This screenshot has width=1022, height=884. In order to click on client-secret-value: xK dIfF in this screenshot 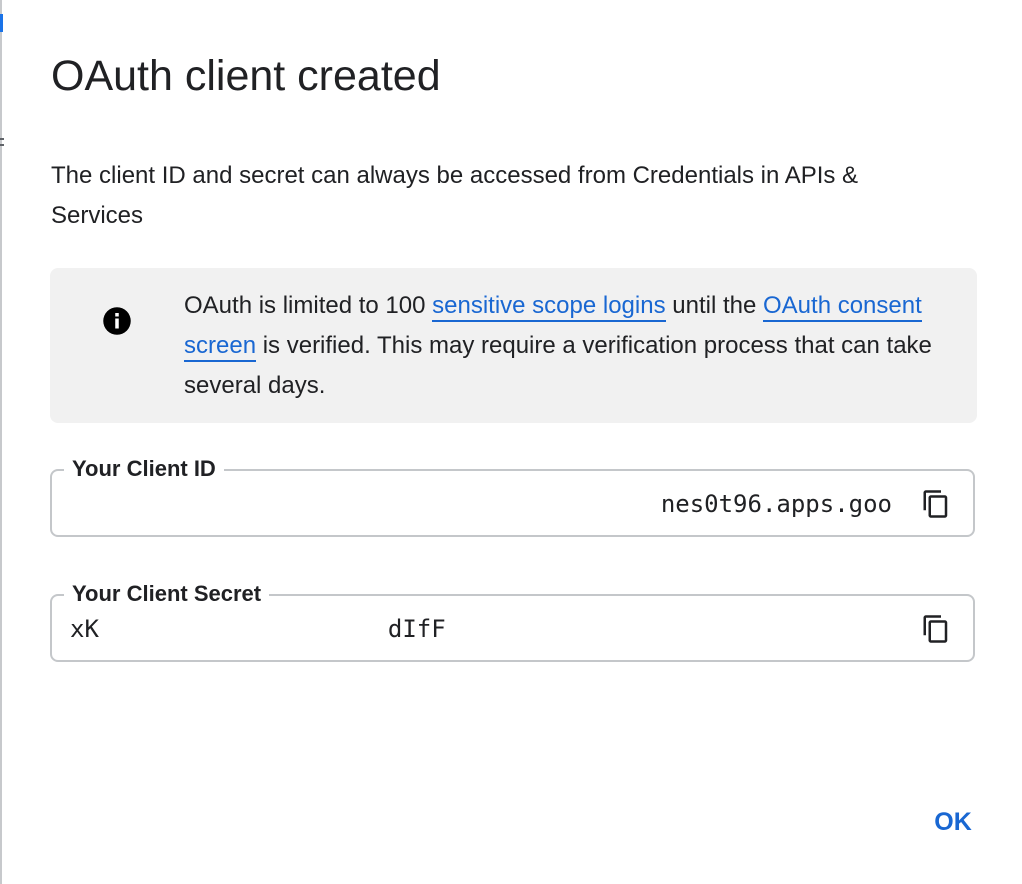, I will do `click(480, 629)`.